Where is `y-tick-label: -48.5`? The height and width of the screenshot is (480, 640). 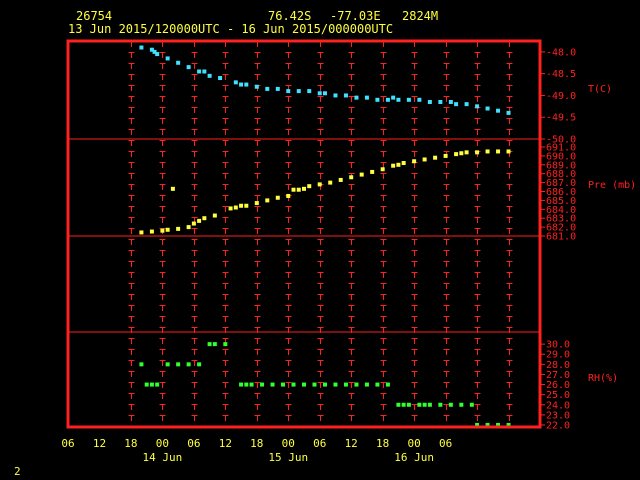
y-tick-label: -48.5 is located at coordinates (561, 74).